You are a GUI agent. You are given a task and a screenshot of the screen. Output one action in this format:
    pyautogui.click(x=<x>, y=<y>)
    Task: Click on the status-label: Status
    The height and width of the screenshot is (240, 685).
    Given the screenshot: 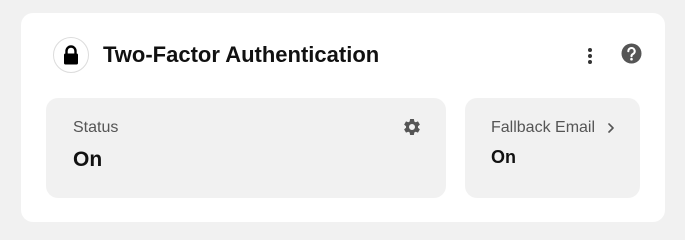 What is the action you would take?
    pyautogui.click(x=96, y=127)
    